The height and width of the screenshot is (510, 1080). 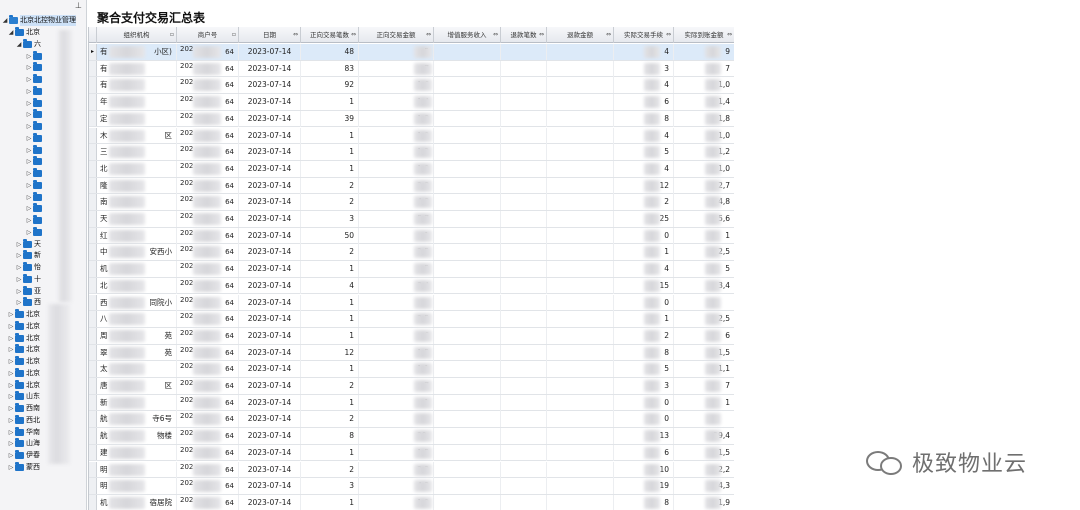 What do you see at coordinates (704, 219) in the screenshot?
I see `actual-net-amount-cell: 5,6` at bounding box center [704, 219].